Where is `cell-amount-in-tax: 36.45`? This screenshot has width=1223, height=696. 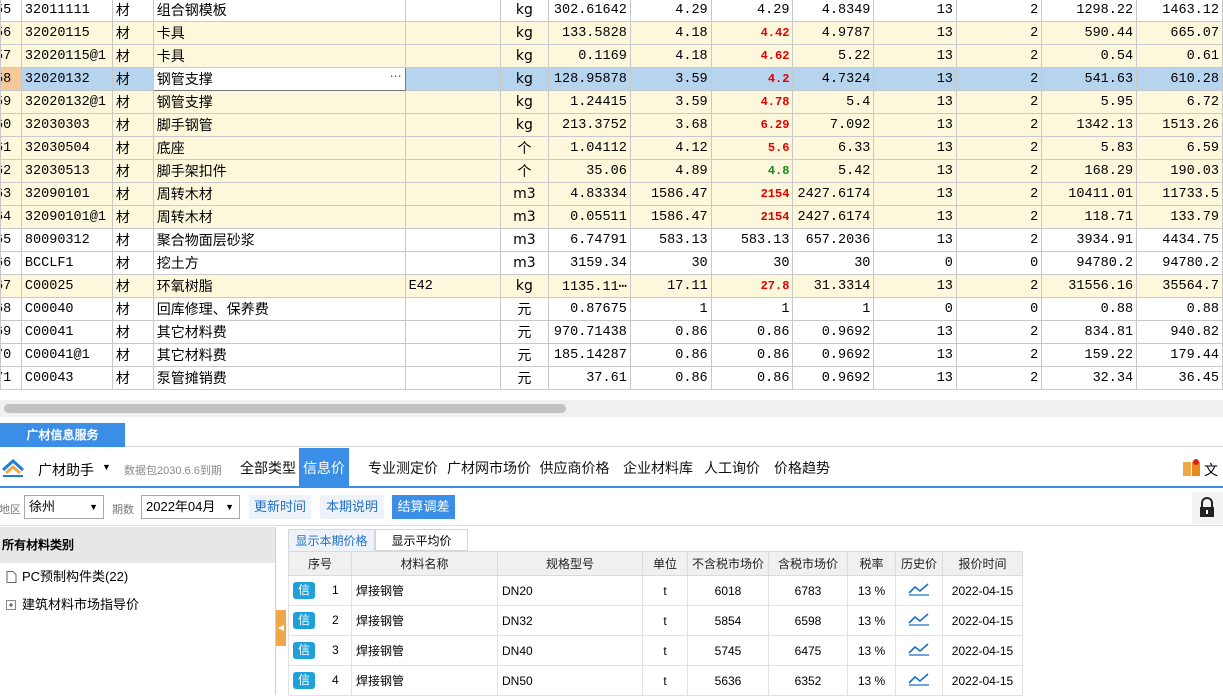 cell-amount-in-tax: 36.45 is located at coordinates (1179, 378).